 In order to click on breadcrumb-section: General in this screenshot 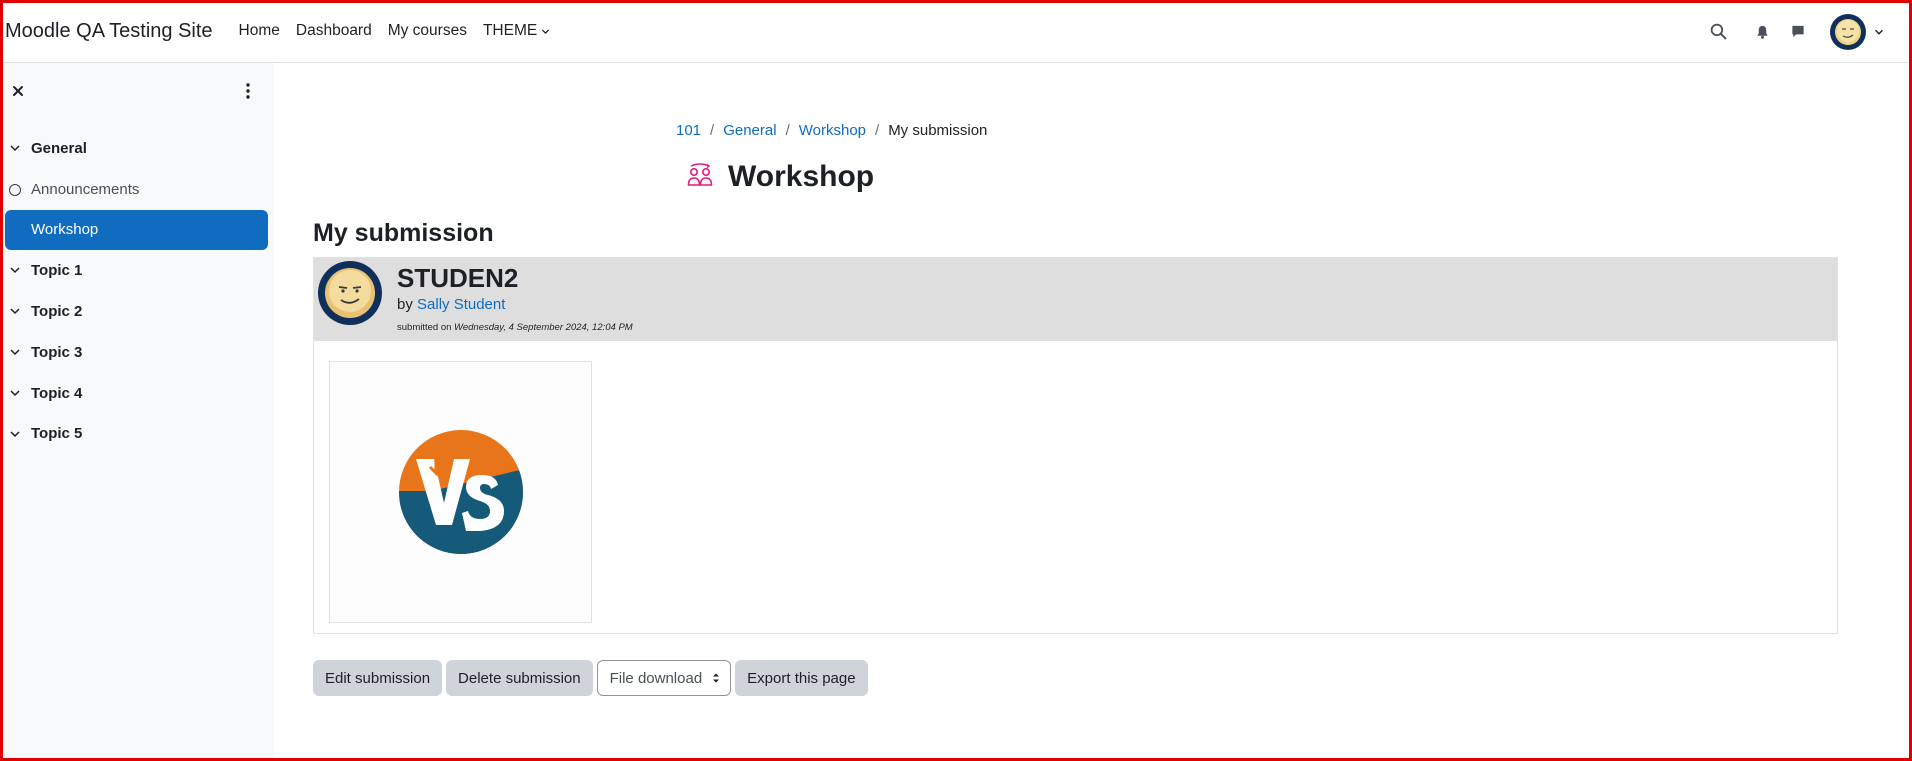, I will do `click(749, 130)`.